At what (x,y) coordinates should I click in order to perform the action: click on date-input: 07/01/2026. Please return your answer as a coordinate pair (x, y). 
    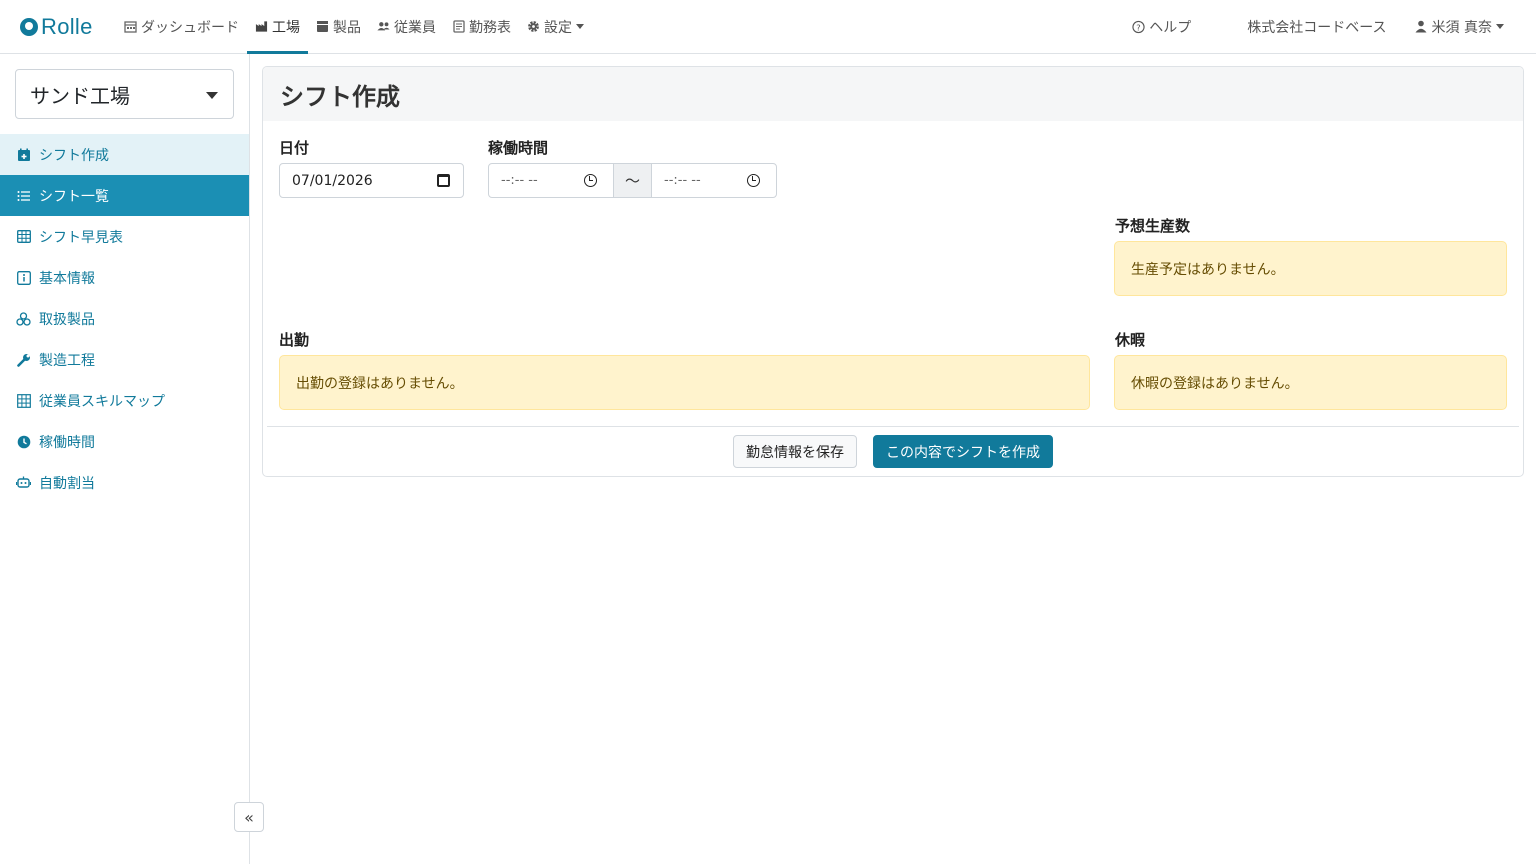
    Looking at the image, I should click on (371, 180).